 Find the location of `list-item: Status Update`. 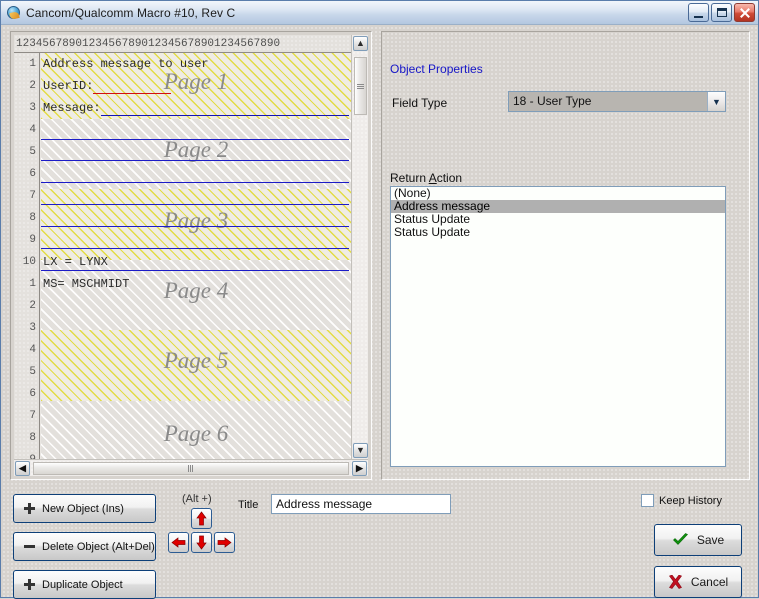

list-item: Status Update is located at coordinates (558, 232).